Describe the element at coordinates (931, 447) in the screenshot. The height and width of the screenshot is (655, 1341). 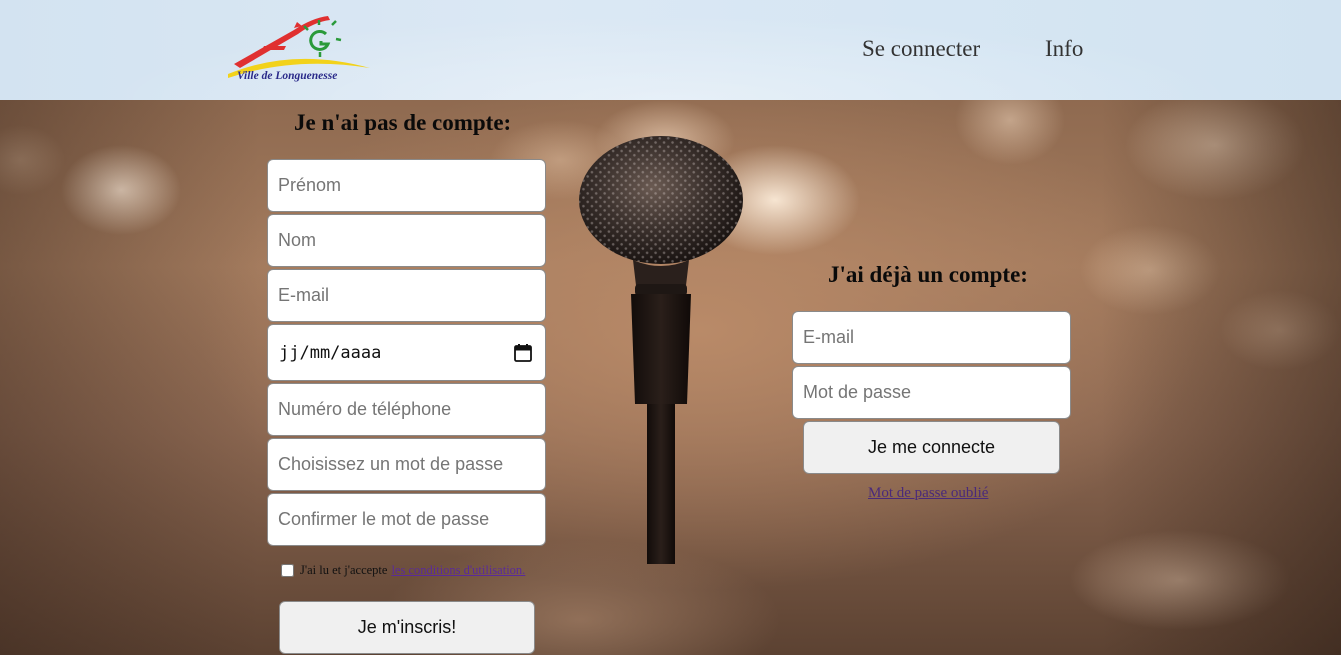
I see `login-button: Je me connecte` at that location.